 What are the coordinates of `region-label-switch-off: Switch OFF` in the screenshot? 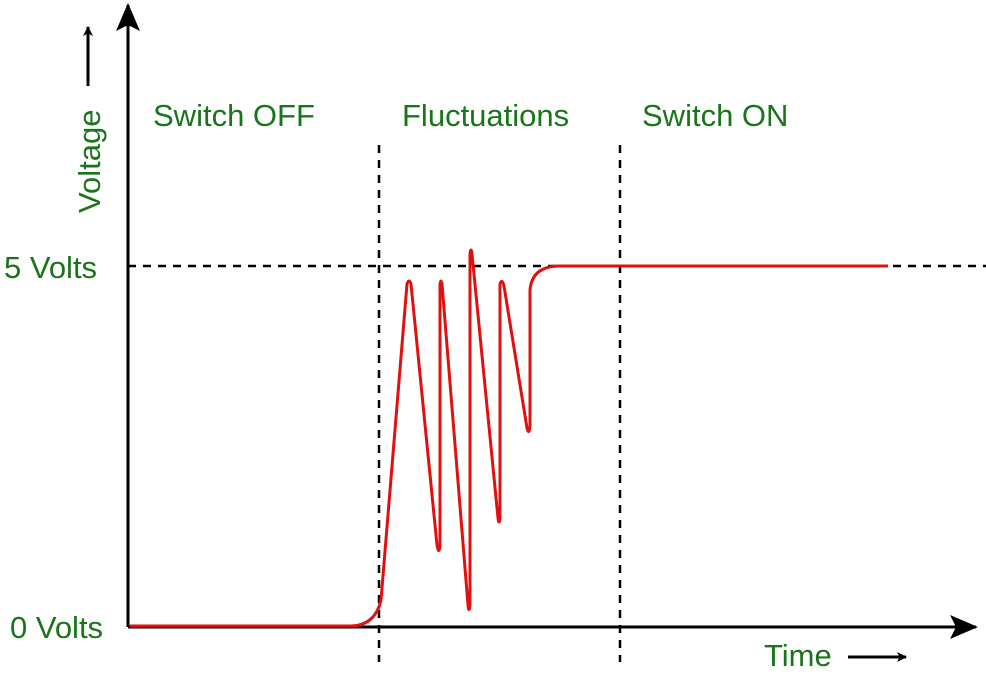 It's located at (234, 115).